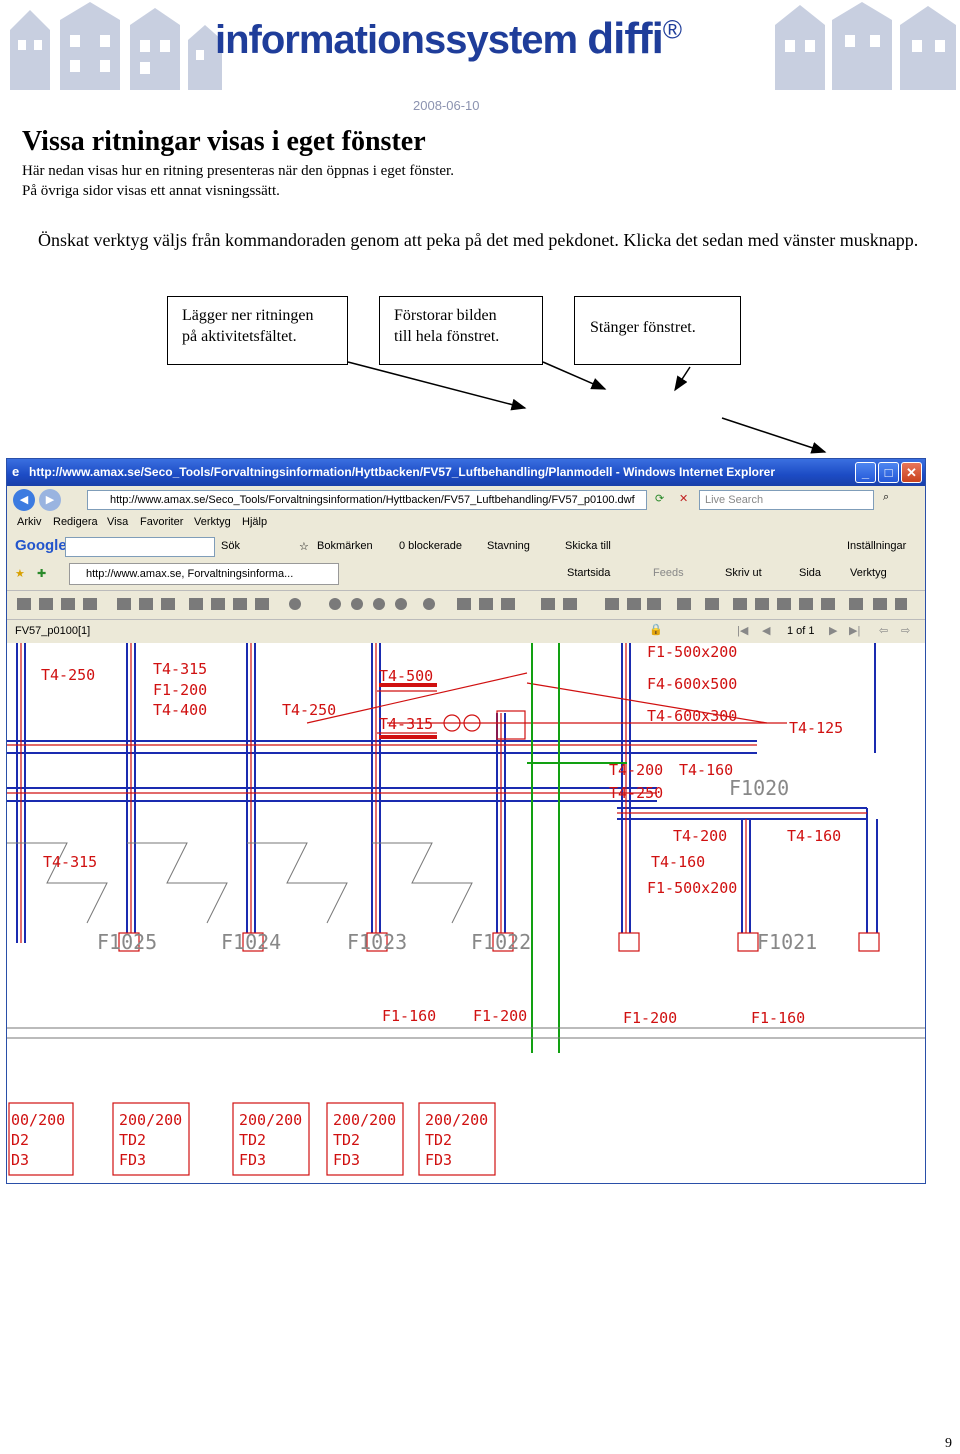 The height and width of the screenshot is (1454, 960). I want to click on forward-icon: ▶, so click(50, 500).